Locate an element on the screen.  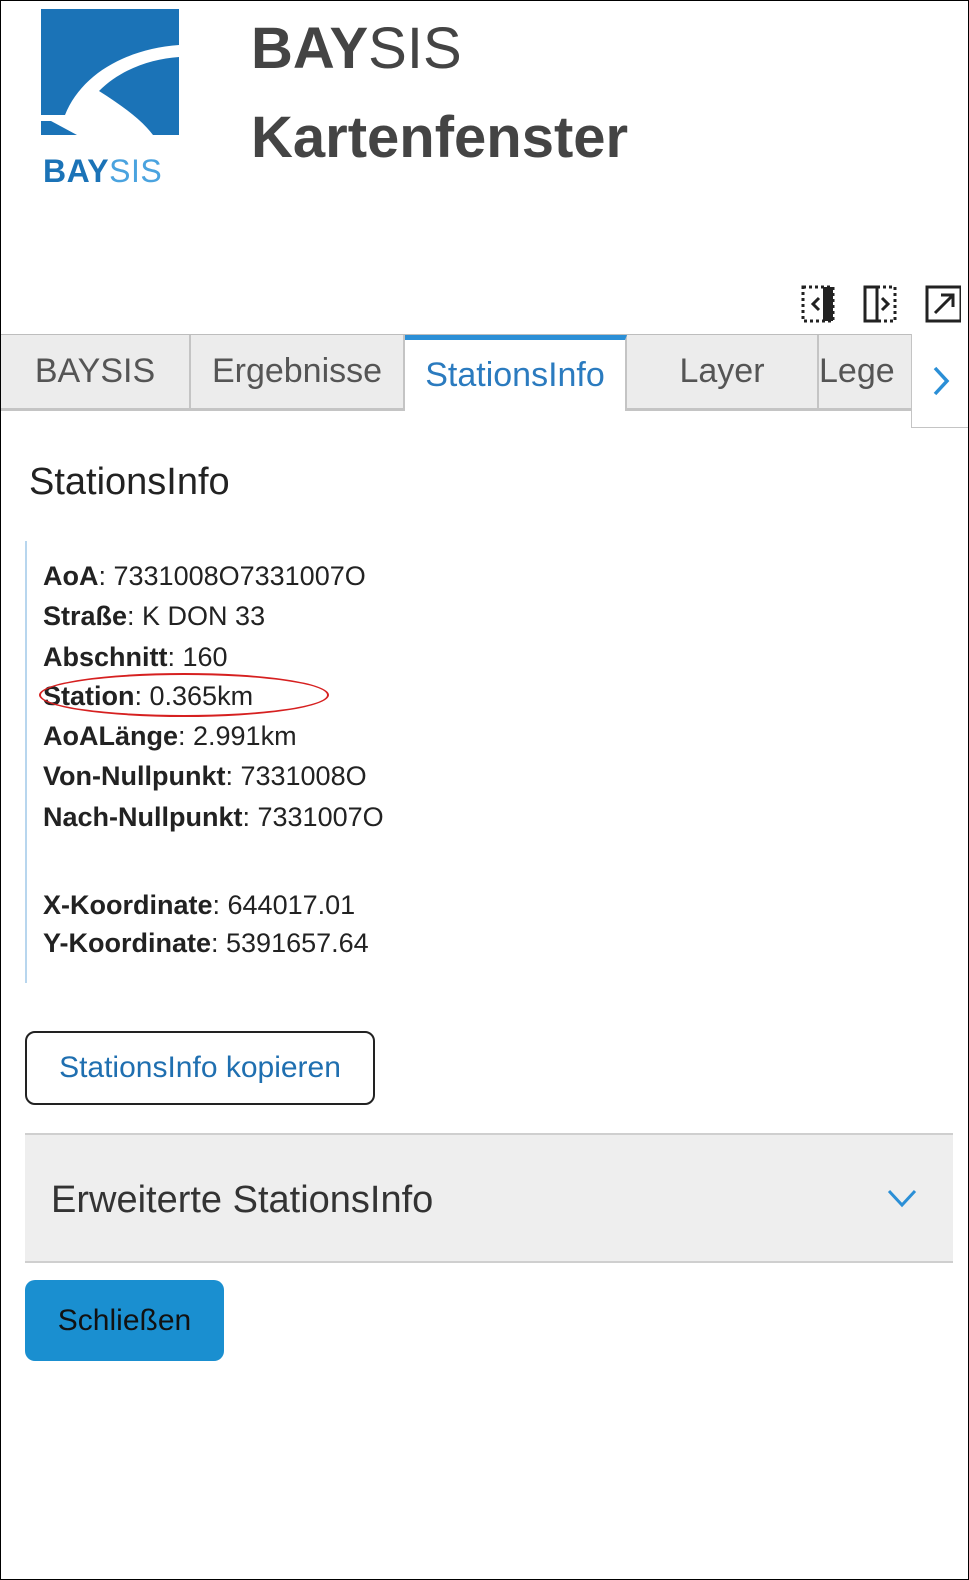
open-external-icon is located at coordinates (944, 304).